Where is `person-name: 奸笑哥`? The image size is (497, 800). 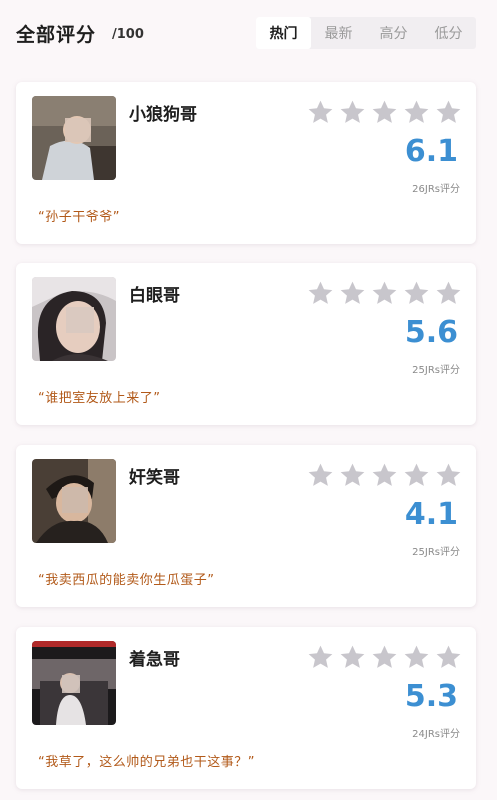
person-name: 奸笑哥 is located at coordinates (154, 478).